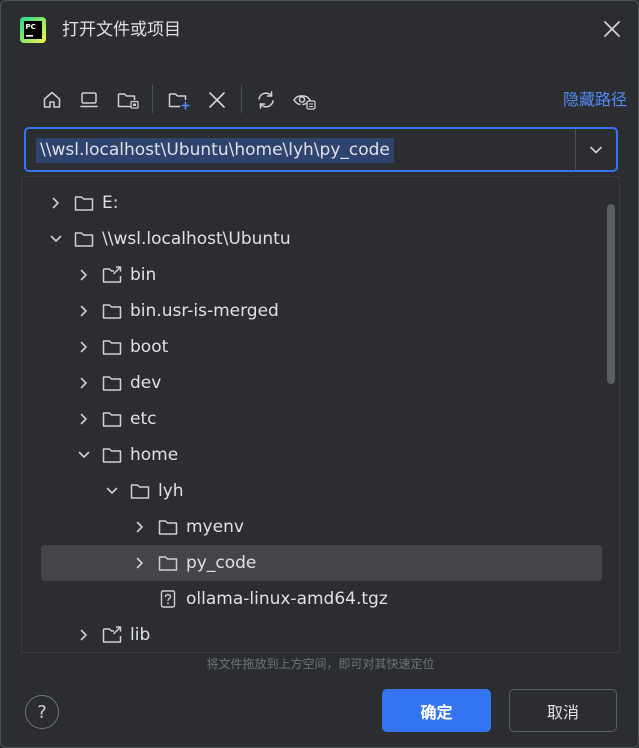 This screenshot has height=748, width=639. I want to click on tree-row-label: py_code, so click(221, 563).